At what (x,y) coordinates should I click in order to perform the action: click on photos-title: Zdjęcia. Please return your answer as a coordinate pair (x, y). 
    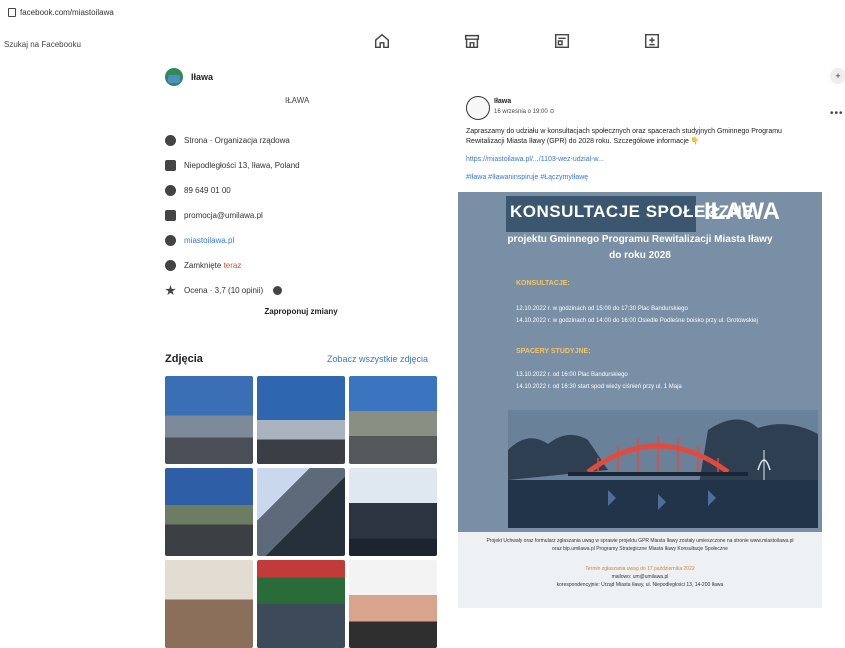
    Looking at the image, I should click on (184, 359).